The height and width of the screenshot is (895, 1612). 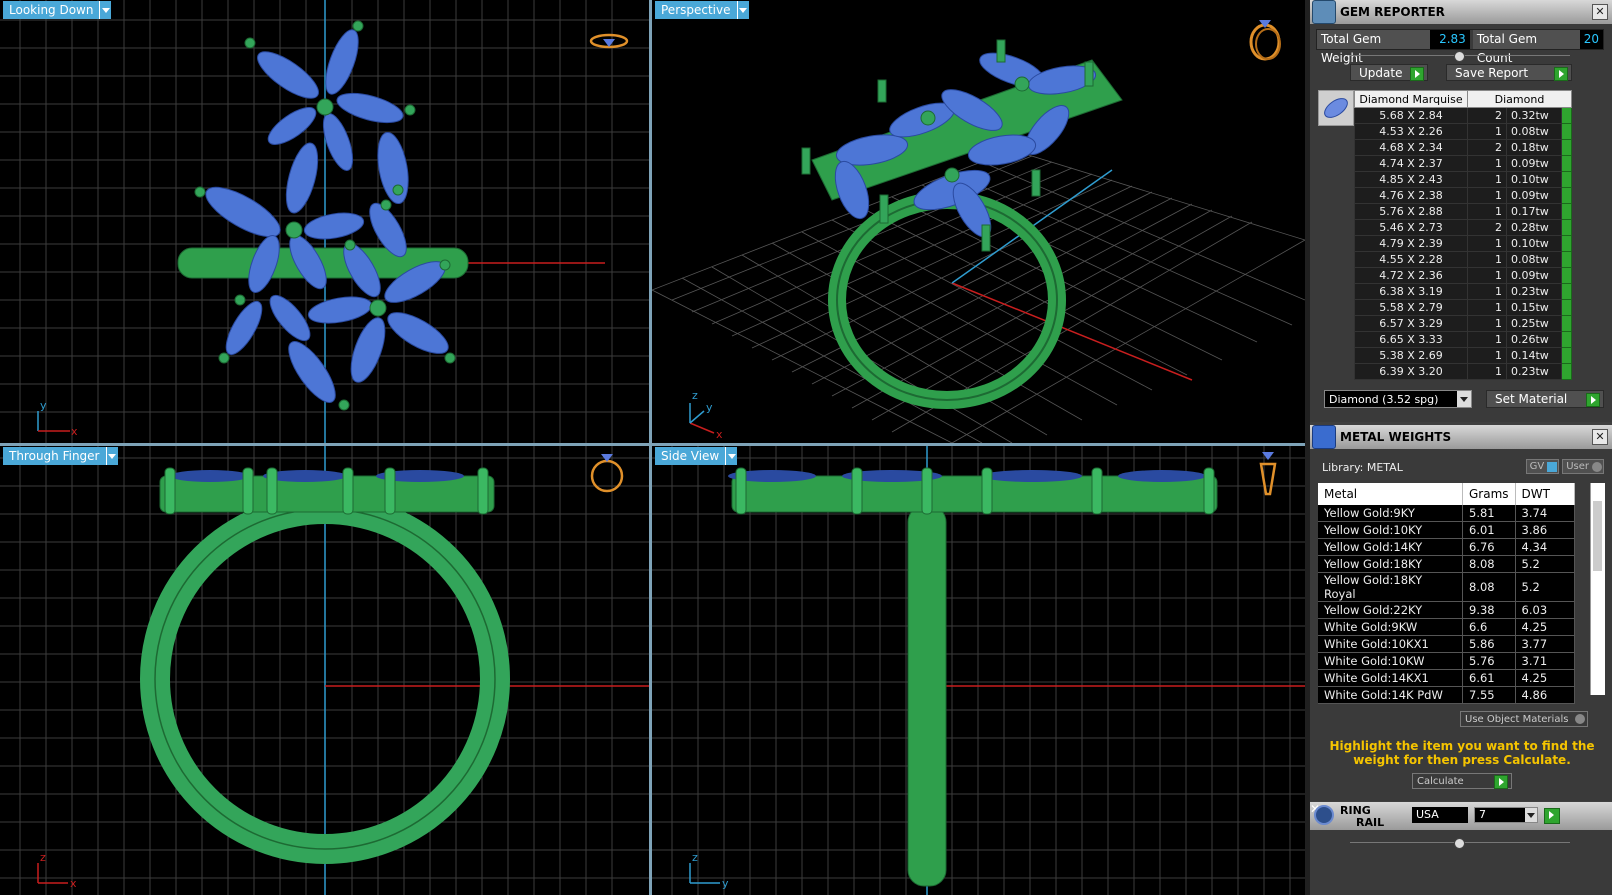 I want to click on apply-ring-size-button, so click(x=1552, y=816).